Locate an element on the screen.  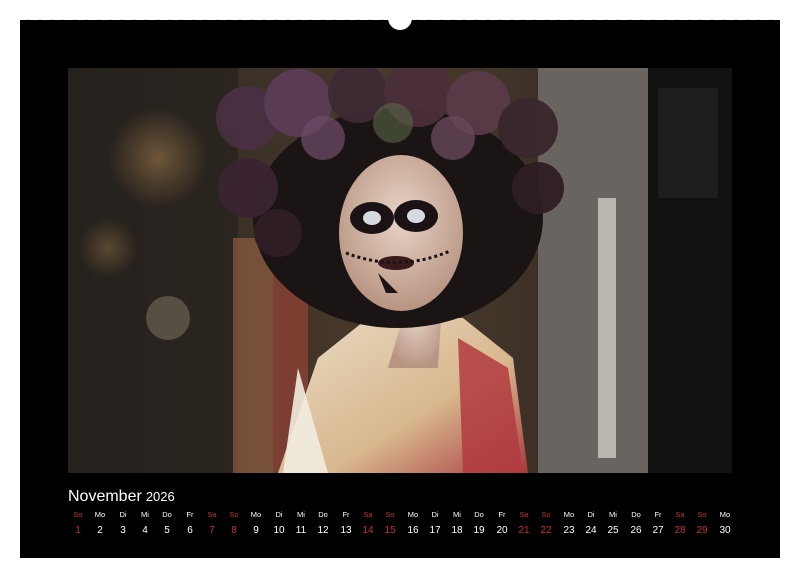
day-number: 5 is located at coordinates (167, 530).